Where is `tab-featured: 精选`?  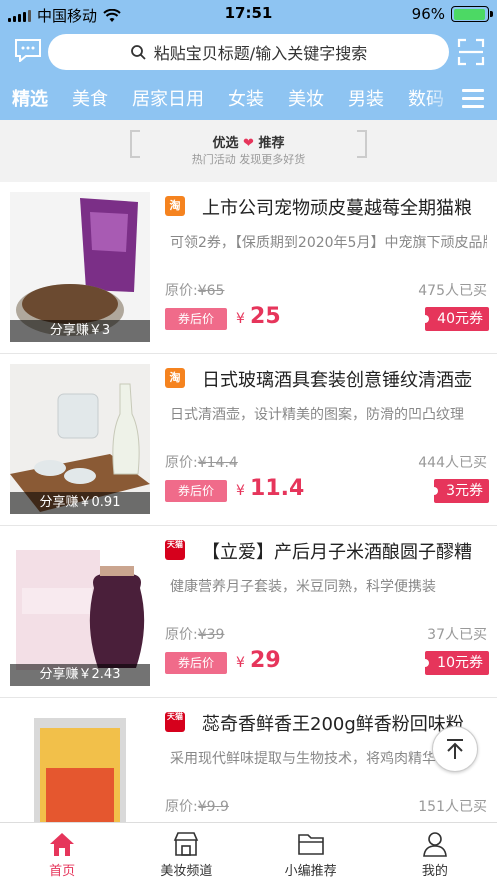 tab-featured: 精选 is located at coordinates (30, 98).